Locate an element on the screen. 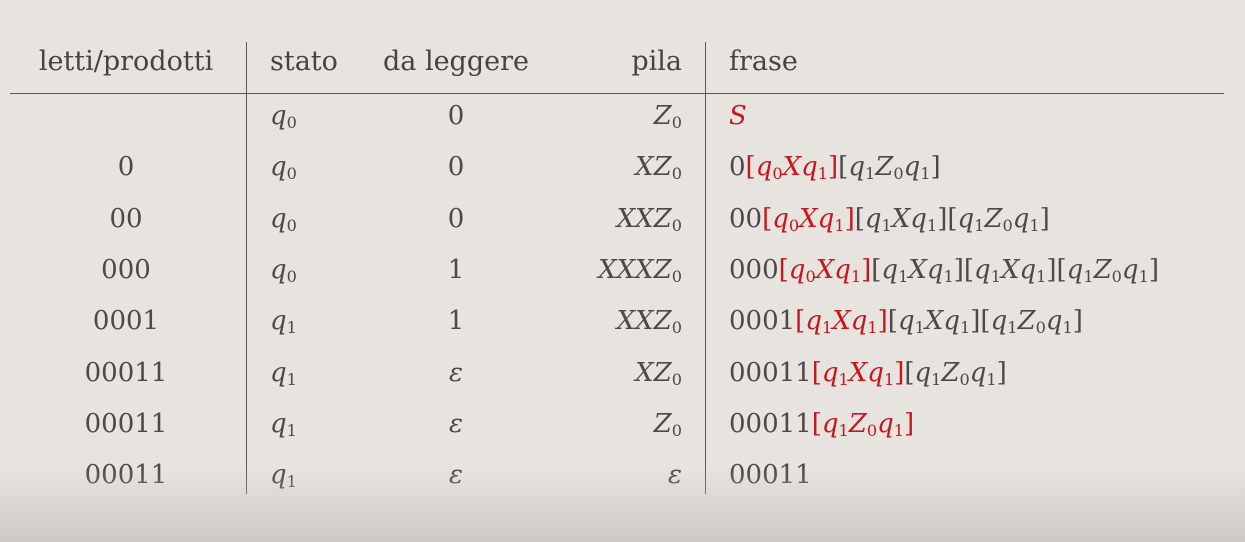 The height and width of the screenshot is (542, 1245). cell-frase: 00011[q1Xq1][q1Z0q1] is located at coordinates (979, 373).